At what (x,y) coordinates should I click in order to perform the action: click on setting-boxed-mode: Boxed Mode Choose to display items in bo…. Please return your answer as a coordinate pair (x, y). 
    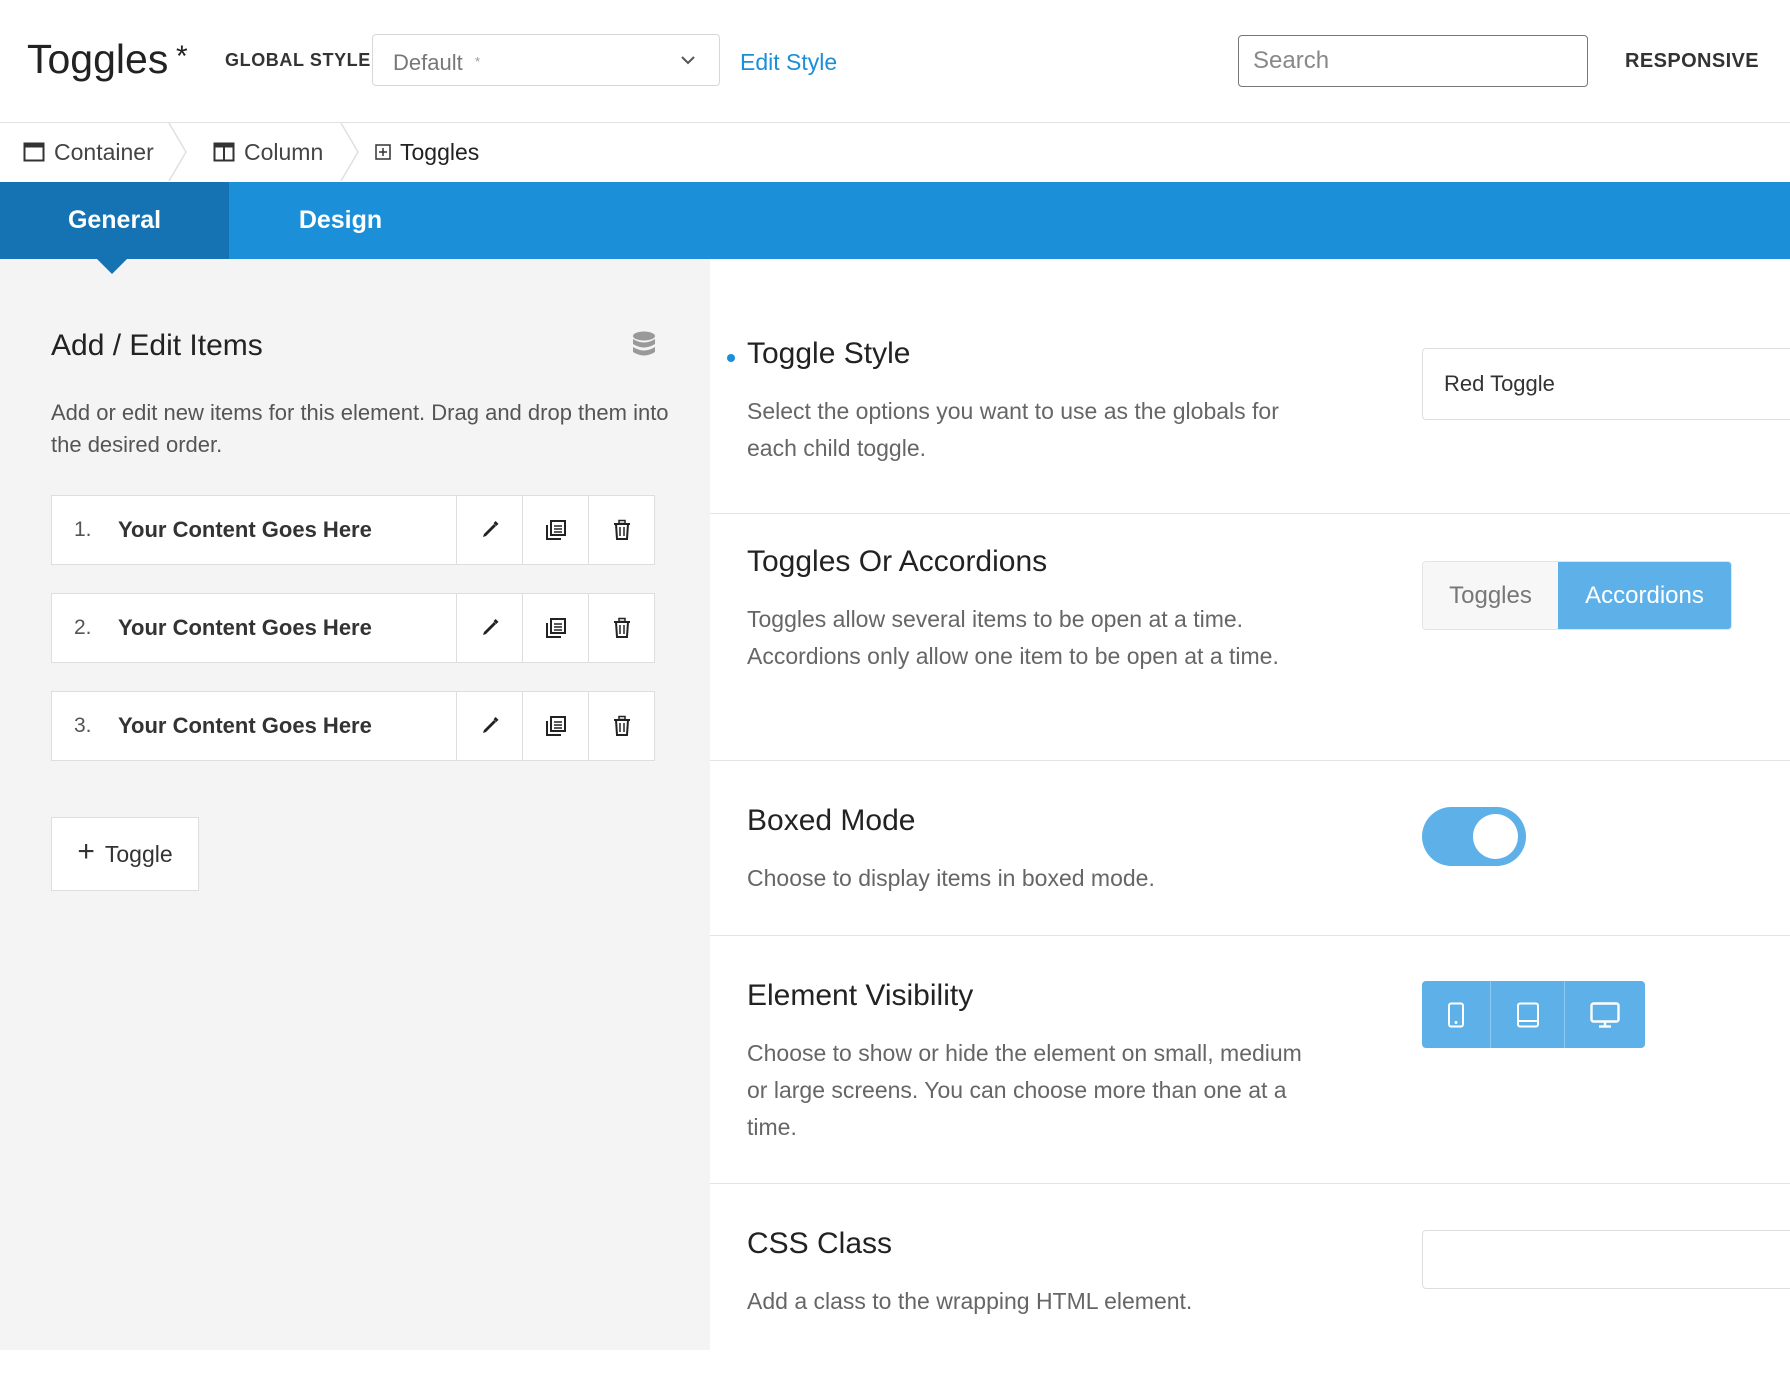
    Looking at the image, I should click on (1250, 848).